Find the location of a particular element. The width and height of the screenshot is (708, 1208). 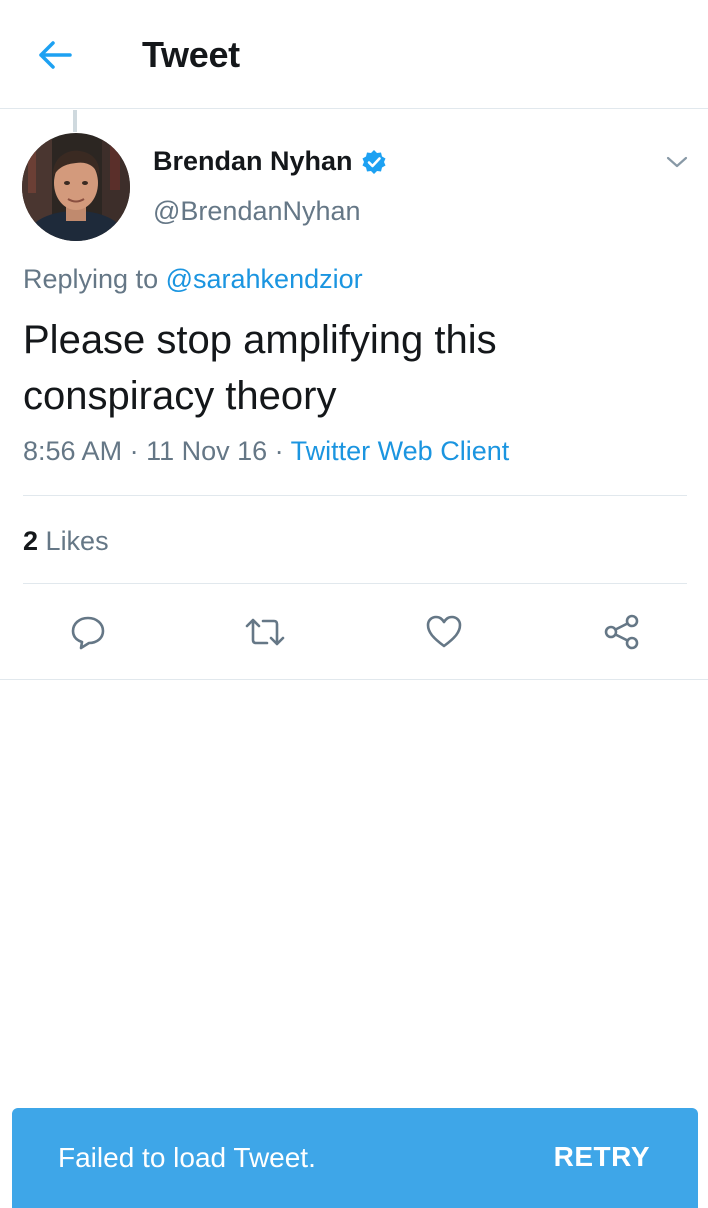

arrow-left-icon is located at coordinates (55, 55).